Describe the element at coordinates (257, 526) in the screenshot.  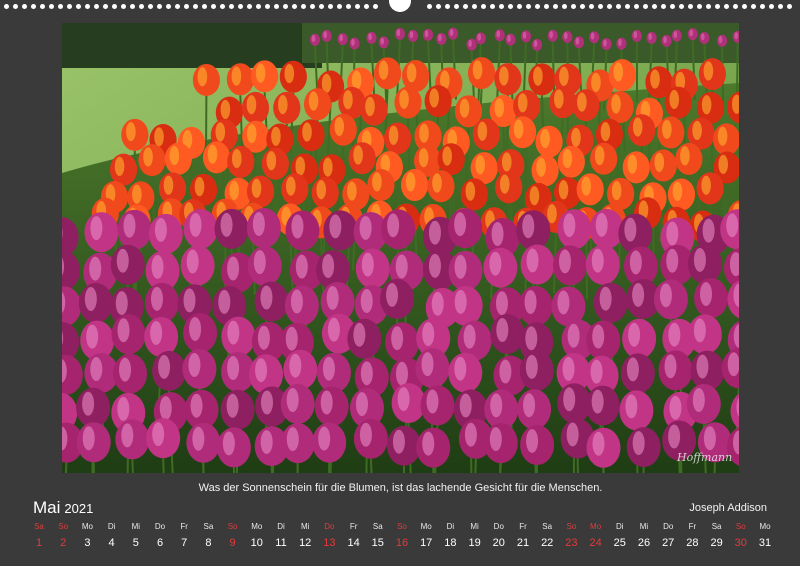
I see `weekday-label: Mo` at that location.